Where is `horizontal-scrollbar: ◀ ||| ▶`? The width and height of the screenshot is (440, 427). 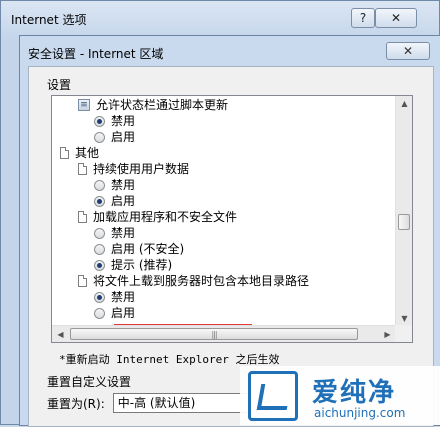
horizontal-scrollbar: ◀ ||| ▶ is located at coordinates (224, 333).